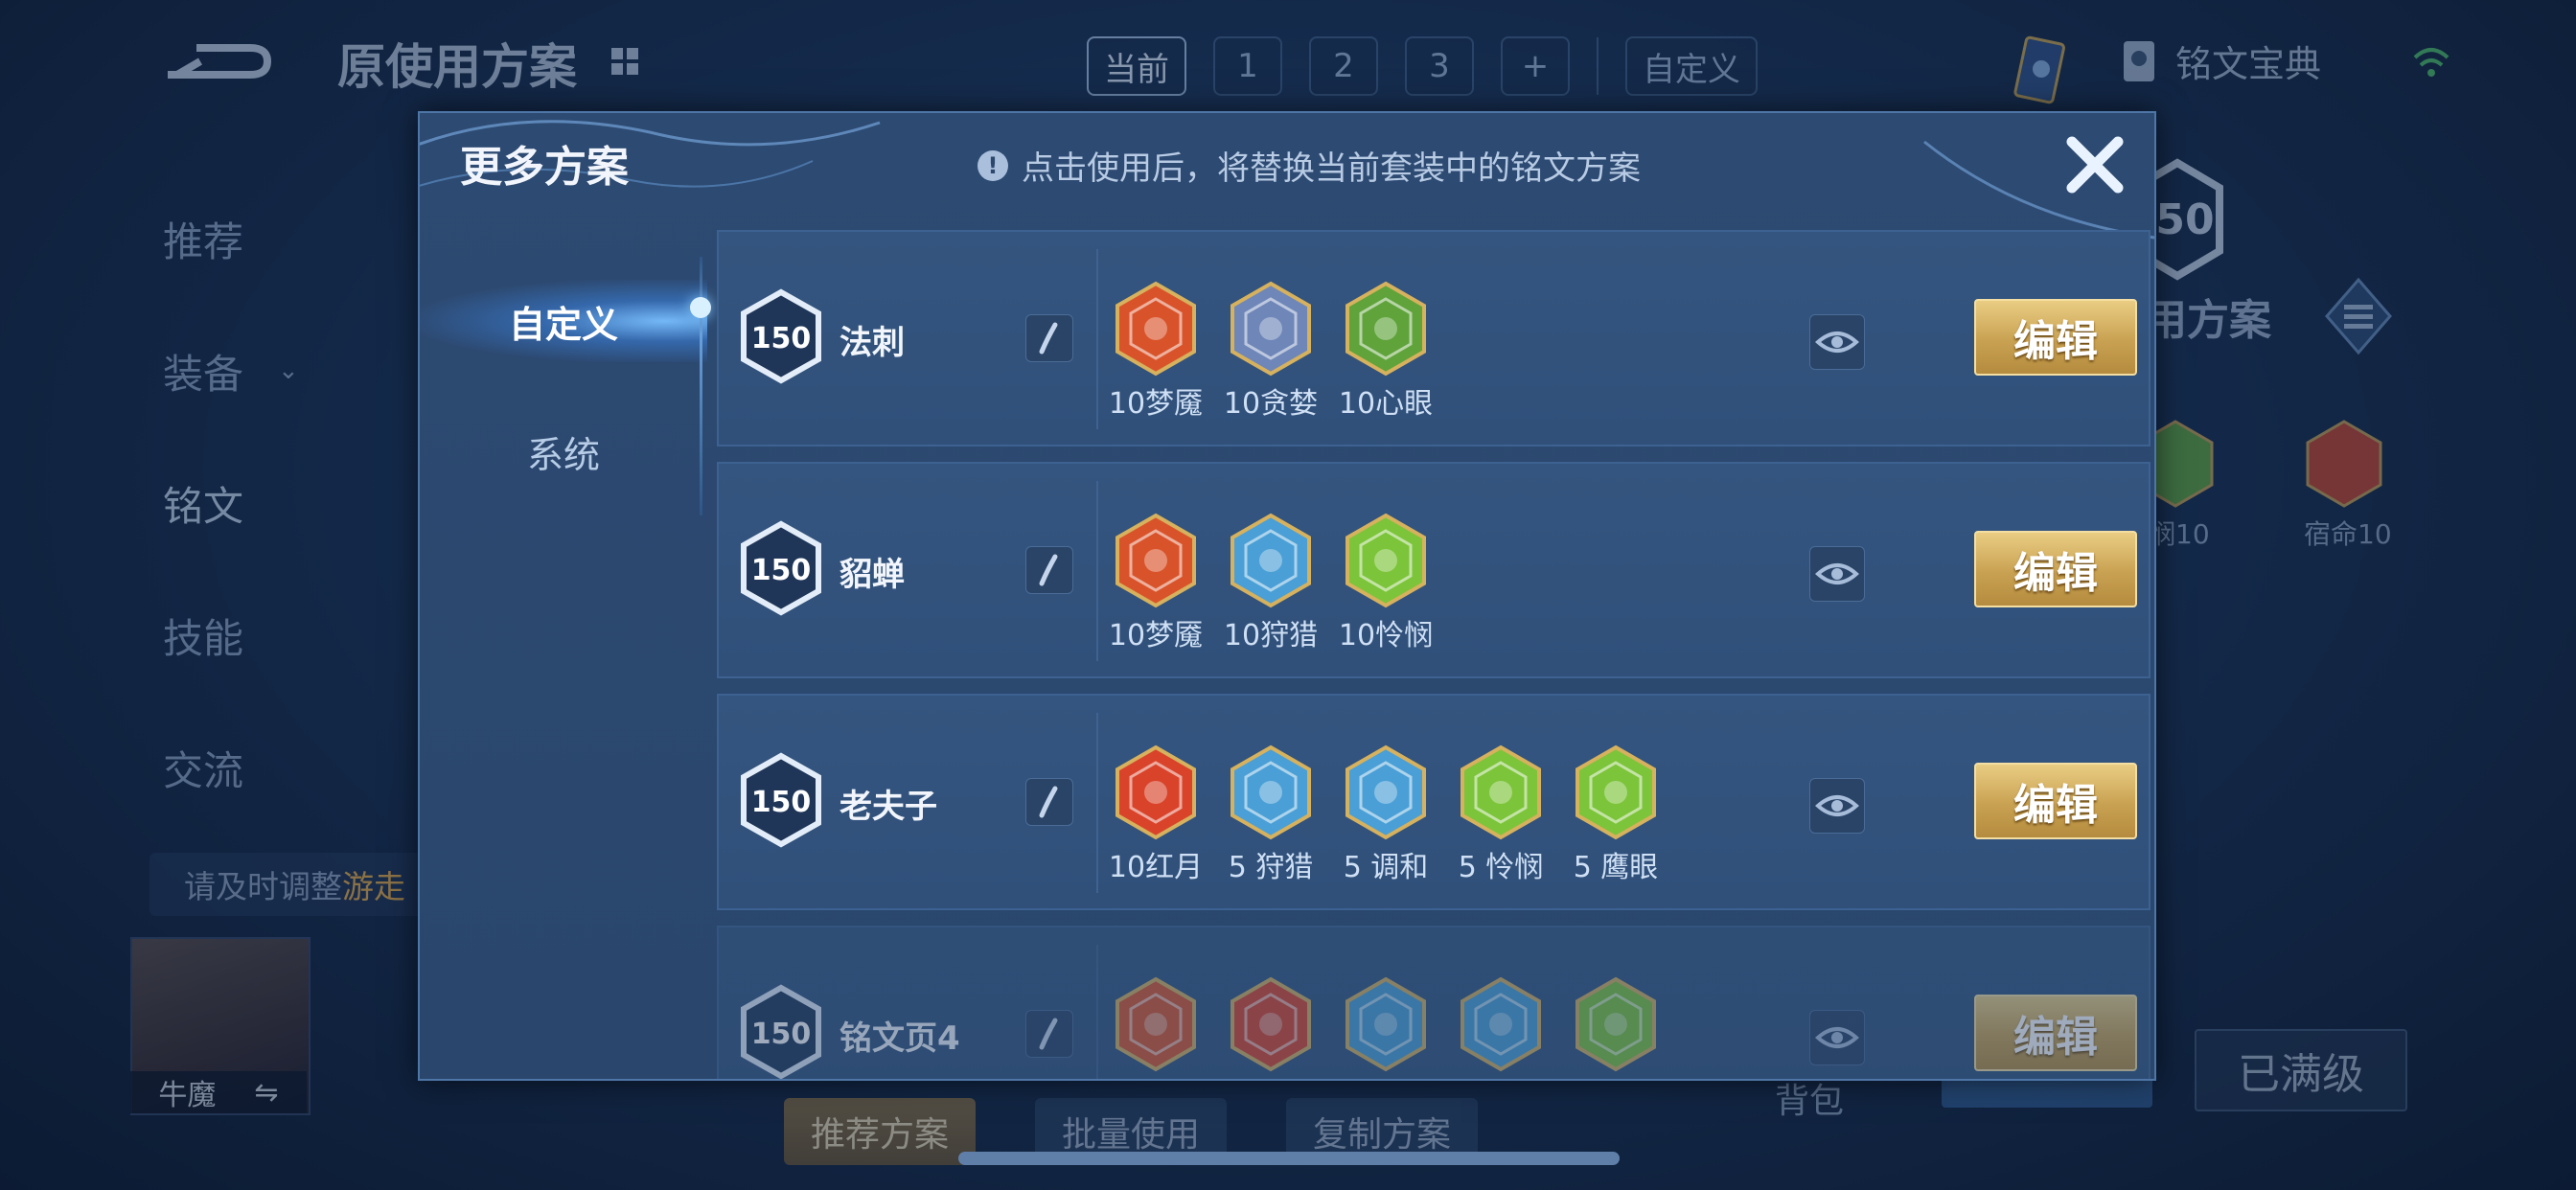 The image size is (2576, 1190). I want to click on rune-item: 5 狩猎, so click(1271, 814).